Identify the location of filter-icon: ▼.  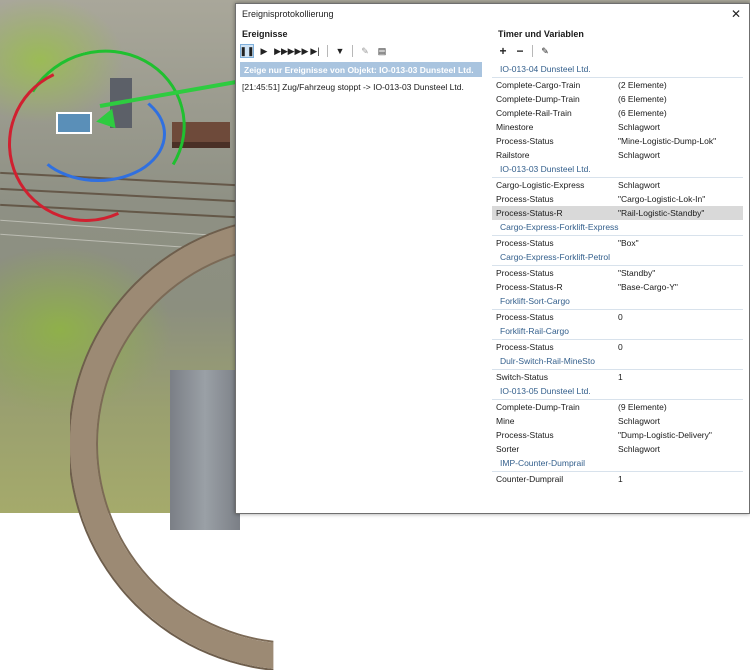
(340, 51).